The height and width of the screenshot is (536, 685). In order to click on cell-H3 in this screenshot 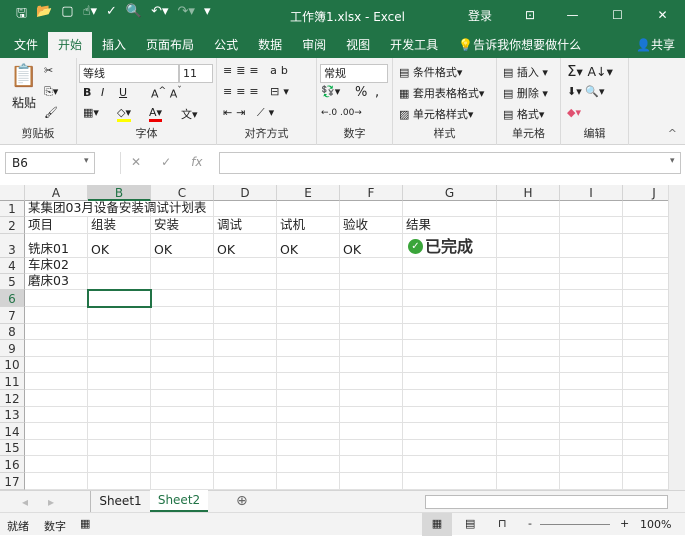, I will do `click(528, 246)`.